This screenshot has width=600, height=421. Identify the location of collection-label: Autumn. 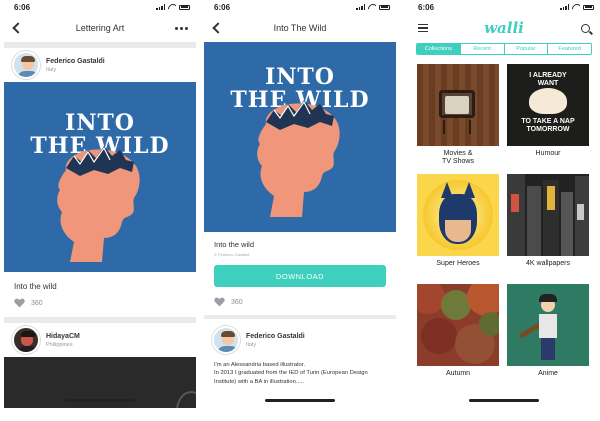
(458, 379).